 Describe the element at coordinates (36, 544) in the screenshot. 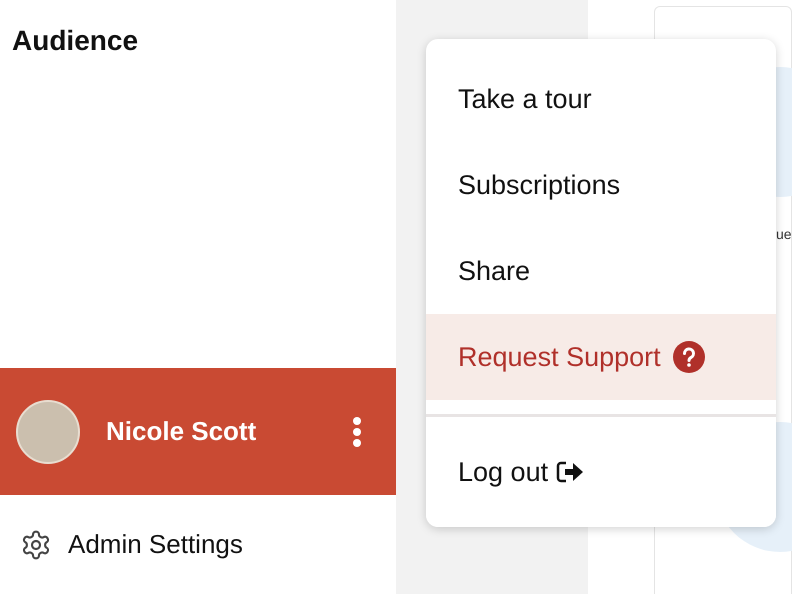

I see `settings-icon` at that location.